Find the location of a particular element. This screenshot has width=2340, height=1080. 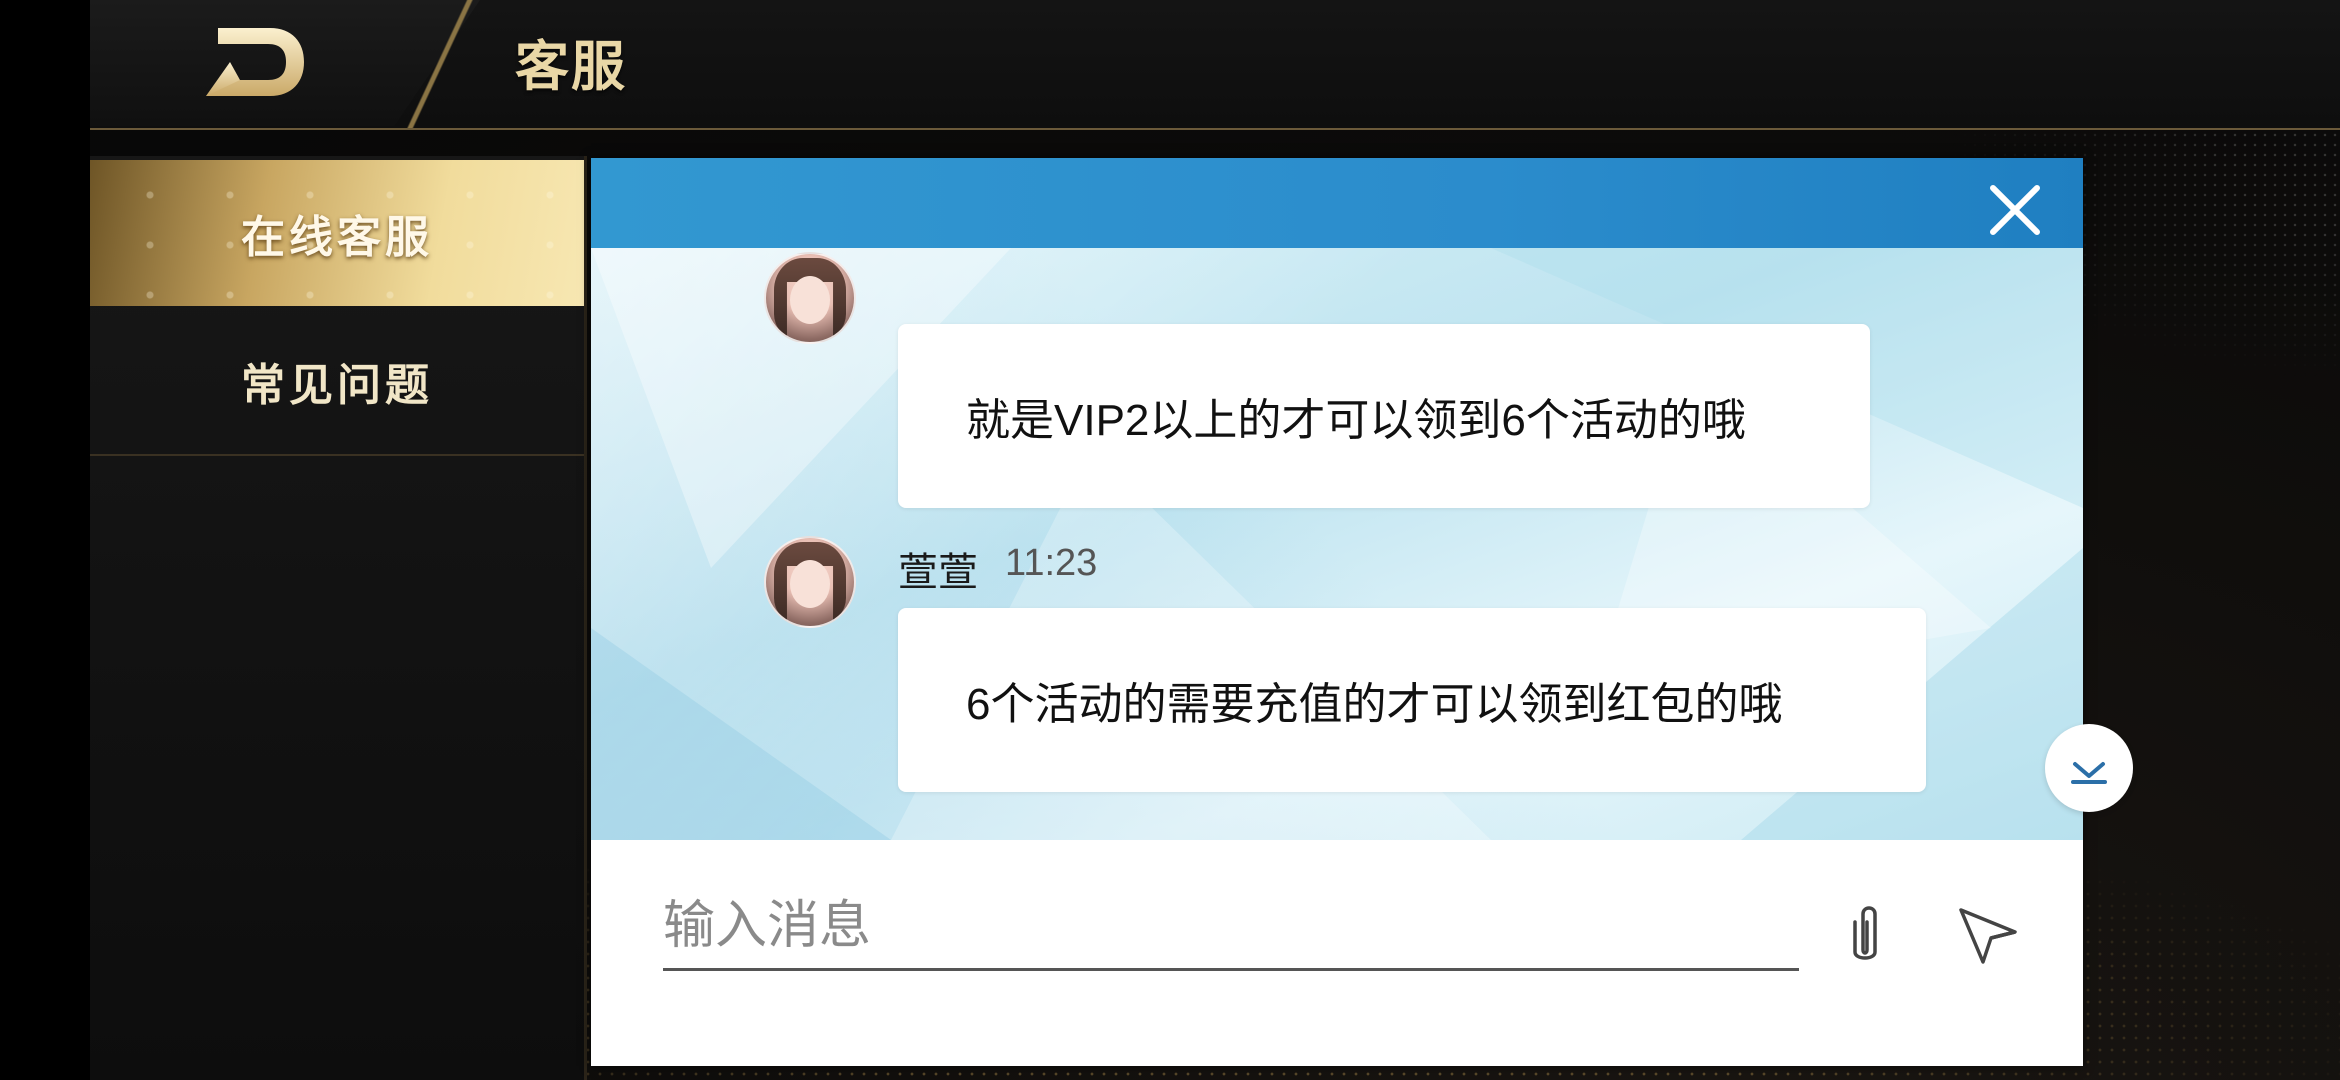

send-icon is located at coordinates (1988, 936).